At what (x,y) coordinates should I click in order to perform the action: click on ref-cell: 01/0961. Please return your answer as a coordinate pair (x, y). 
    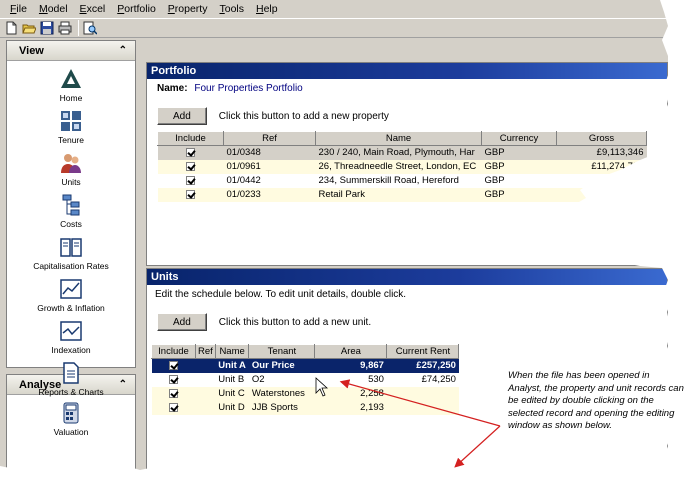
    Looking at the image, I should click on (269, 166).